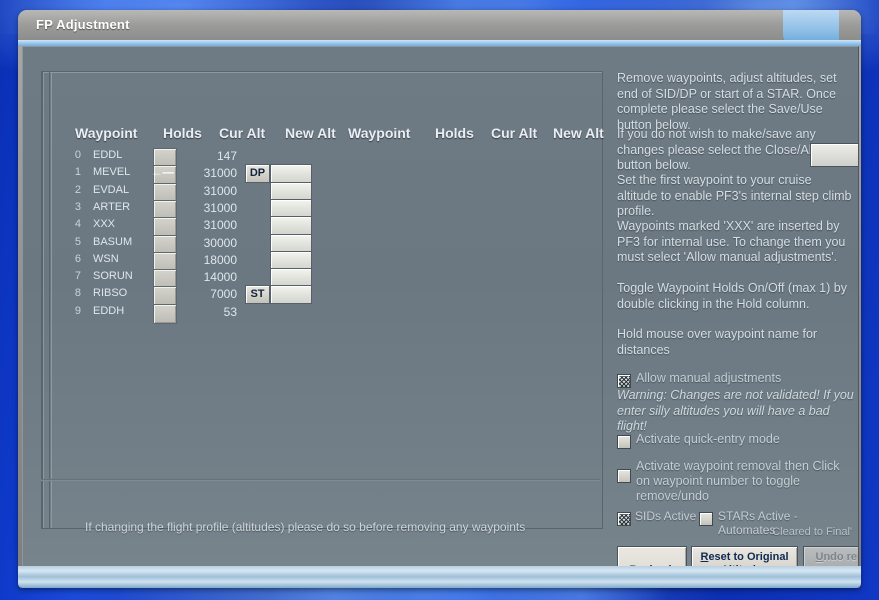 The width and height of the screenshot is (879, 600). What do you see at coordinates (220, 259) in the screenshot?
I see `current-altitude: 18000` at bounding box center [220, 259].